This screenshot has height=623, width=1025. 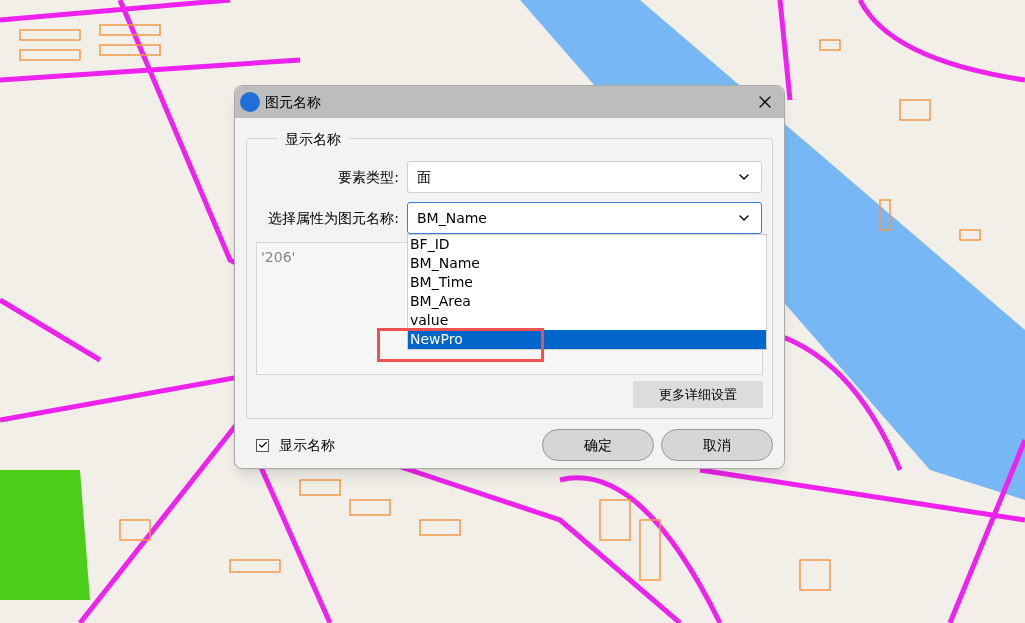 What do you see at coordinates (307, 445) in the screenshot?
I see `checkbox-label: 显示名称` at bounding box center [307, 445].